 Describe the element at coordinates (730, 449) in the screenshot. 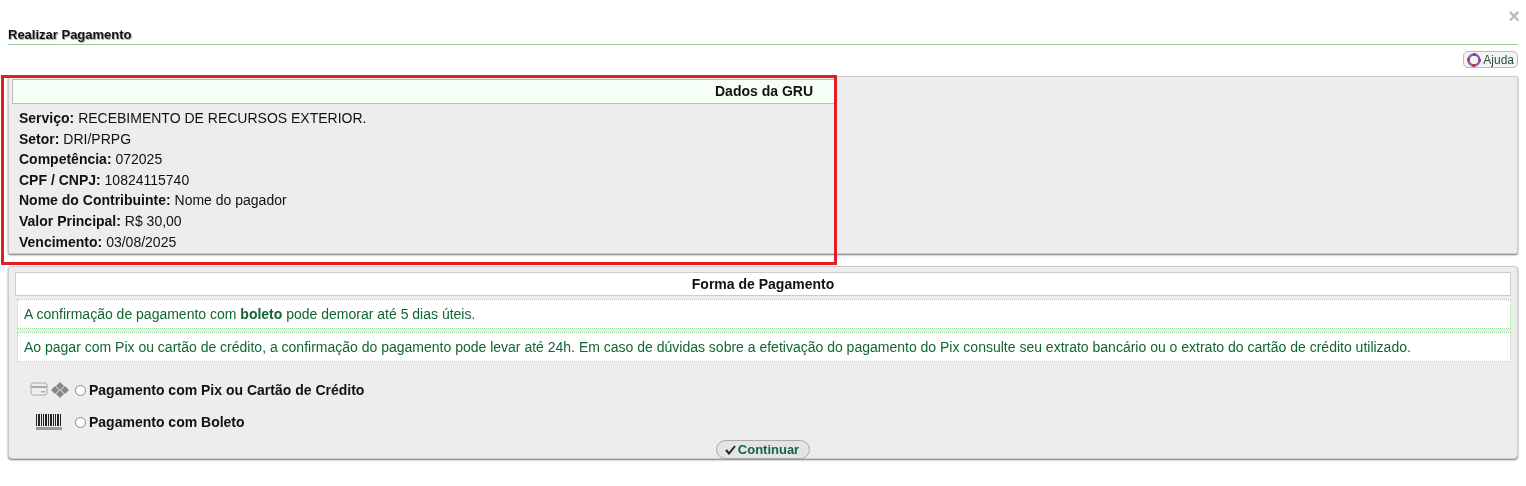

I see `check-icon` at that location.